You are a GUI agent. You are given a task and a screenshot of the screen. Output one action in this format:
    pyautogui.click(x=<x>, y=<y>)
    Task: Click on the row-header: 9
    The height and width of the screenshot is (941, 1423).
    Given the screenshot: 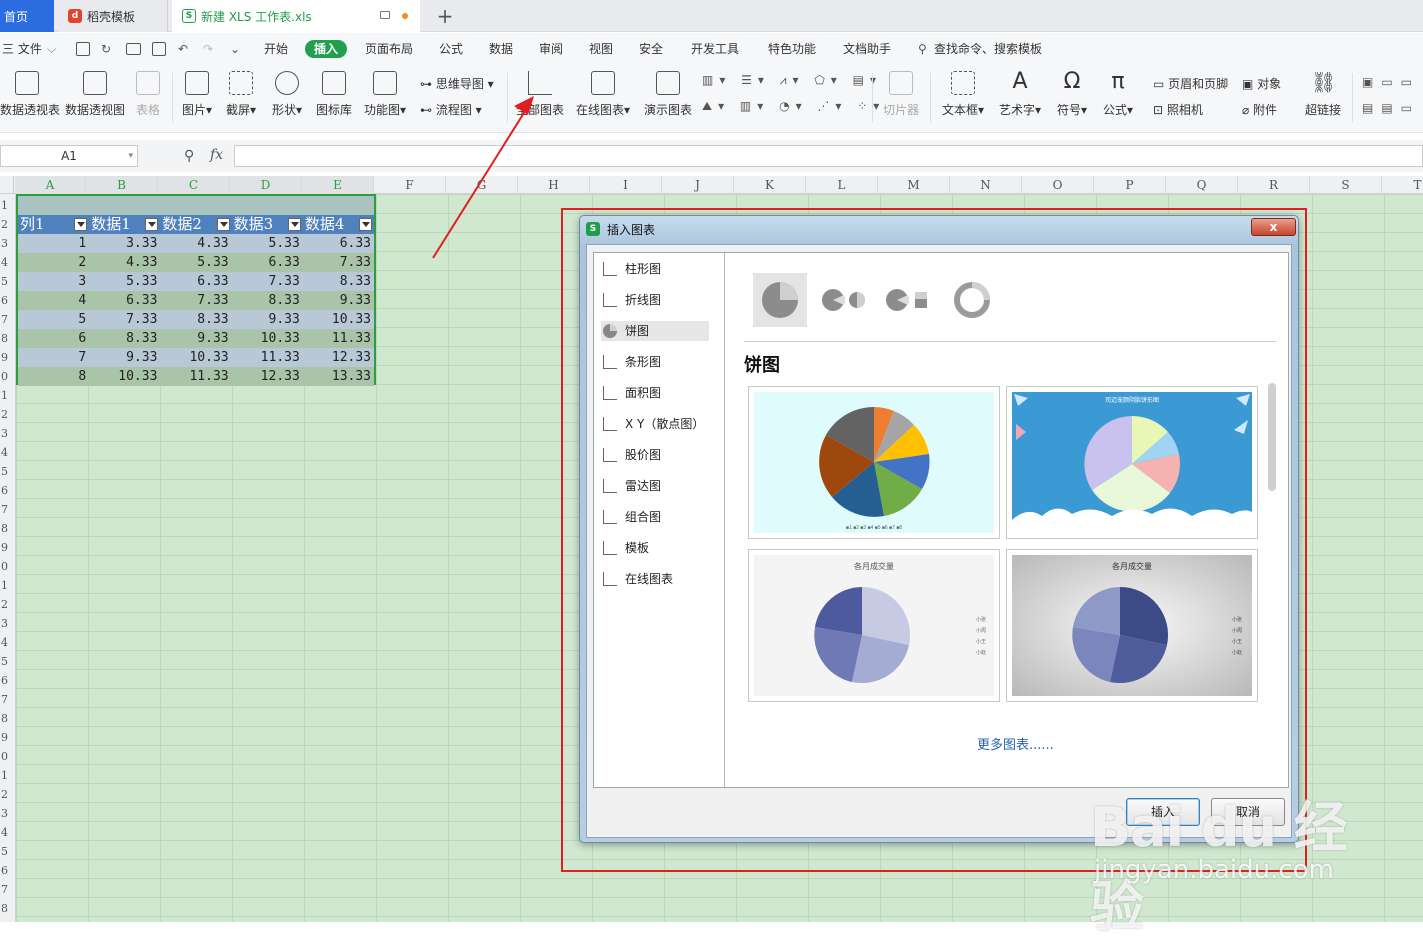 What is the action you would take?
    pyautogui.click(x=8, y=357)
    